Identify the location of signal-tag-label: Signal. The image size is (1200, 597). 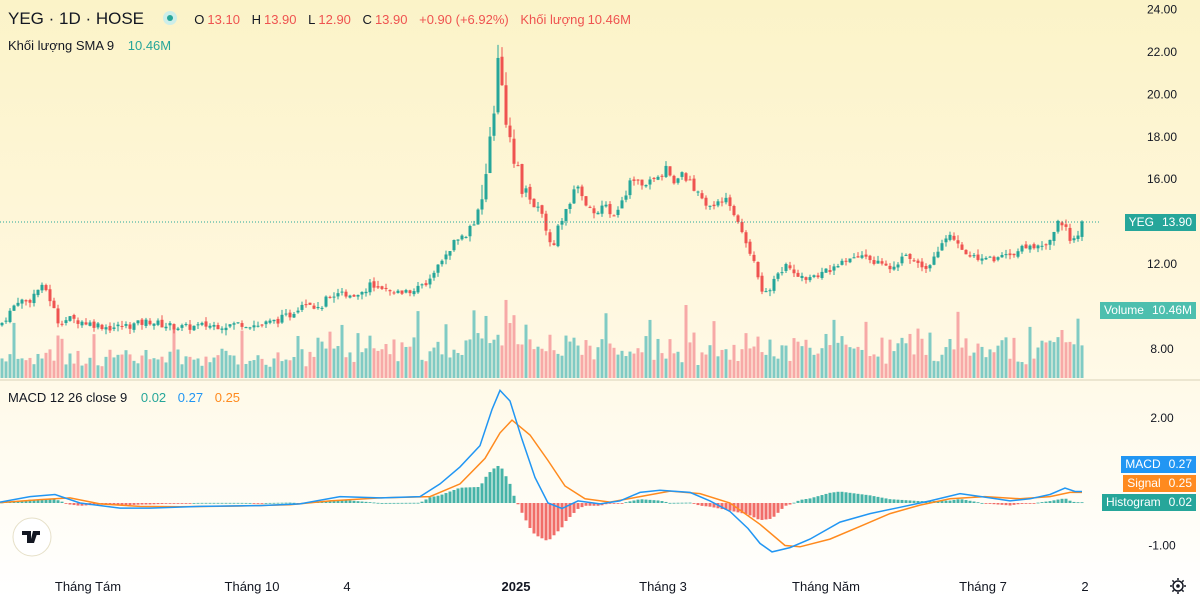
(1144, 483).